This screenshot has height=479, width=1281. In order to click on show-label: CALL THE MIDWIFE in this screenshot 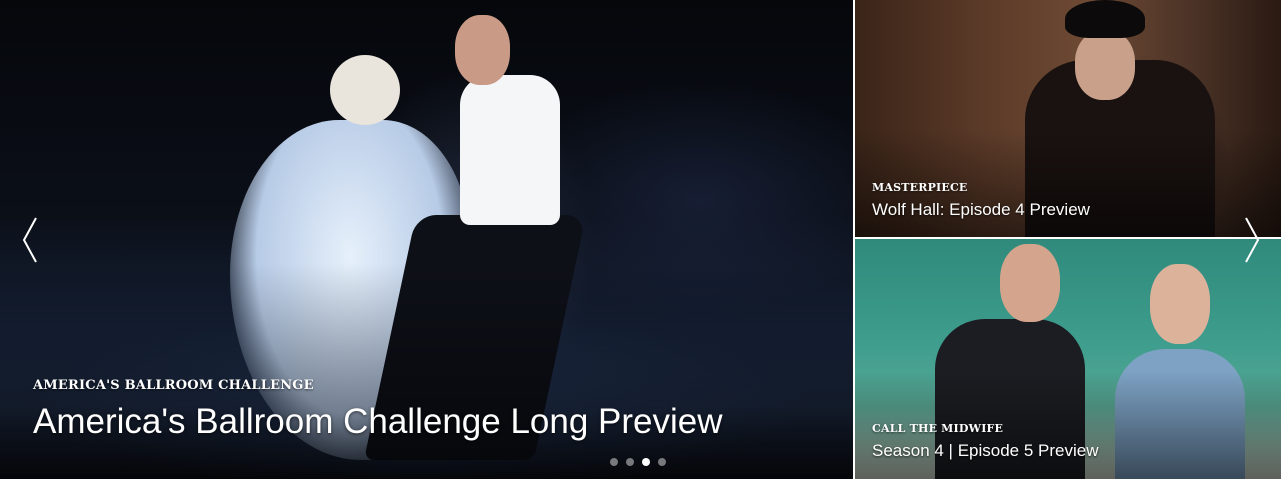, I will do `click(937, 428)`.